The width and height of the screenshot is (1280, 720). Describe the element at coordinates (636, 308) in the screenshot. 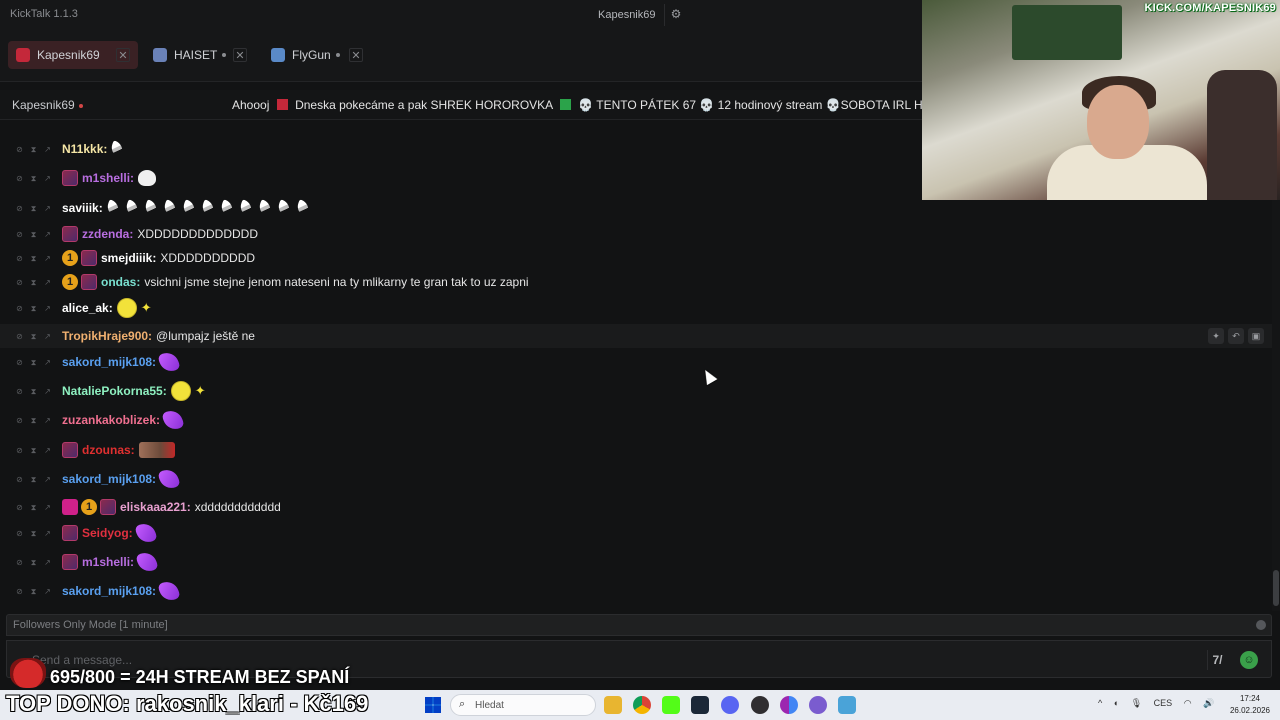

I see `chat-message: ⊘ ⧗ ↗ alice_ak: ✦` at that location.